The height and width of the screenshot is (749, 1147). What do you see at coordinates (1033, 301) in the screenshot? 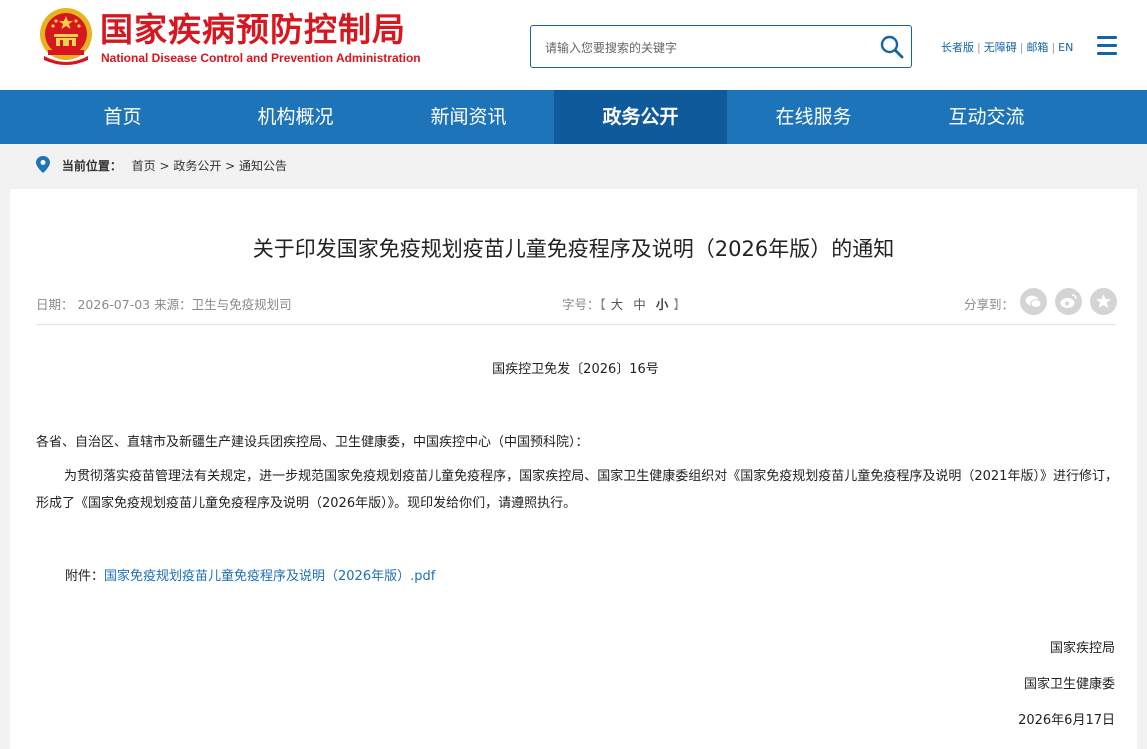
I see `wechat-share-icon` at bounding box center [1033, 301].